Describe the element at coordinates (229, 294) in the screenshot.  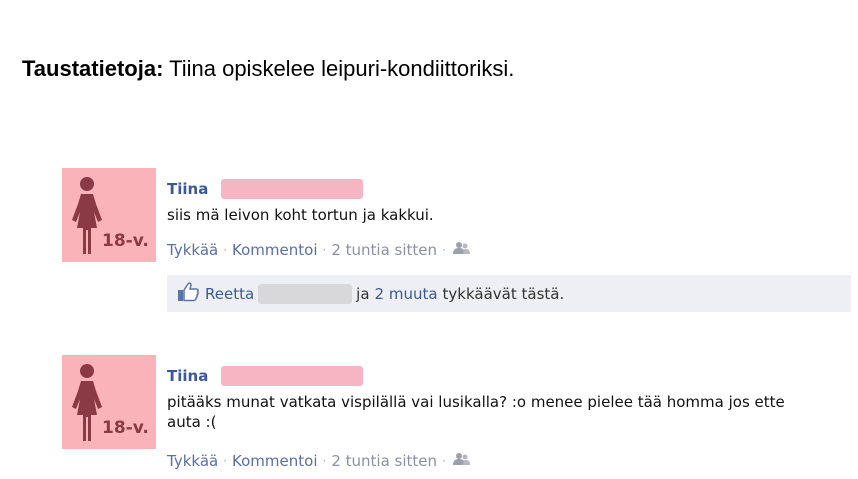
I see `liker-name: Reetta` at that location.